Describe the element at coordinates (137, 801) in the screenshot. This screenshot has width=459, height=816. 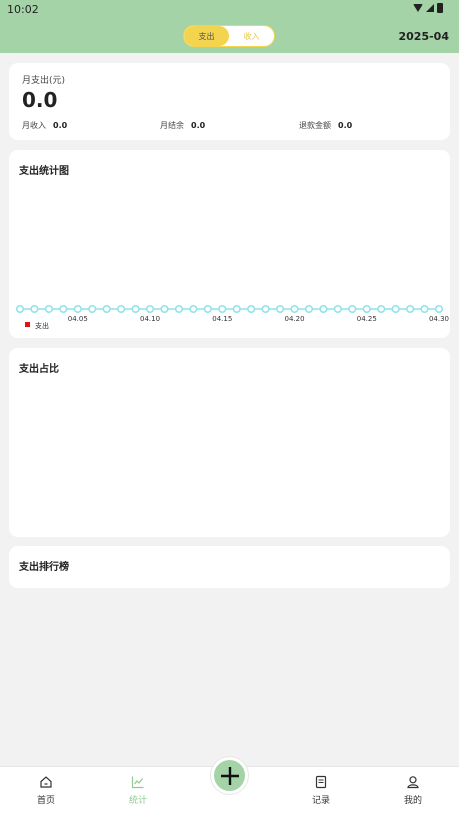
I see `tab-statistics-label: 统计` at that location.